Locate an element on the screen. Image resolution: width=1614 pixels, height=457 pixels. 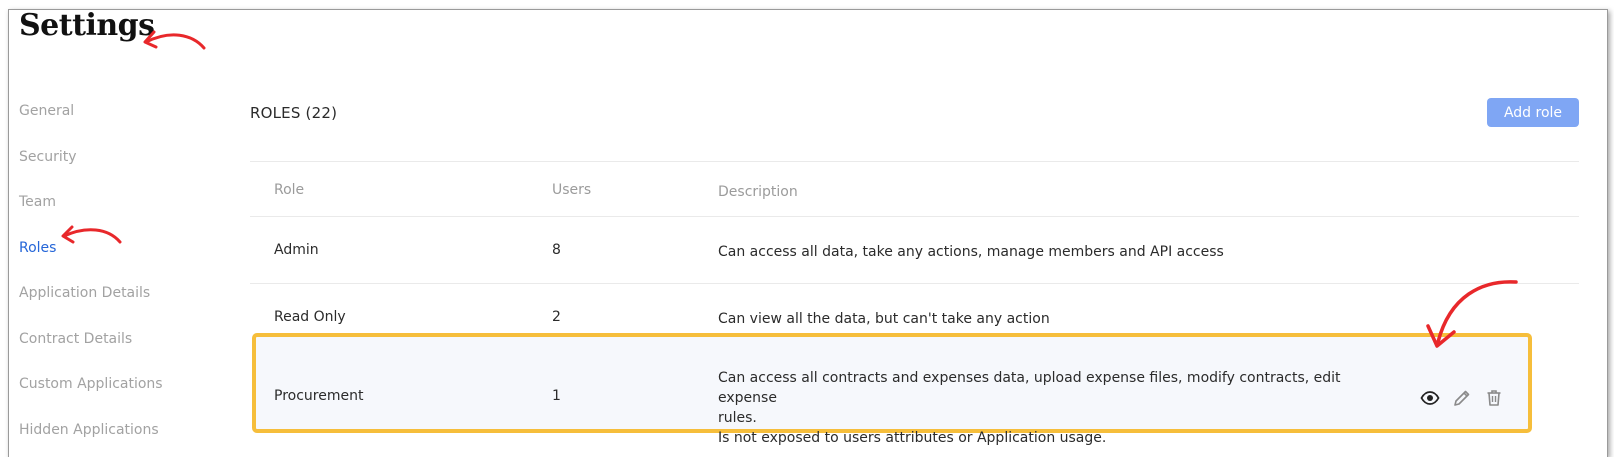
sidebar-item-roles: Roles is located at coordinates (124, 258).